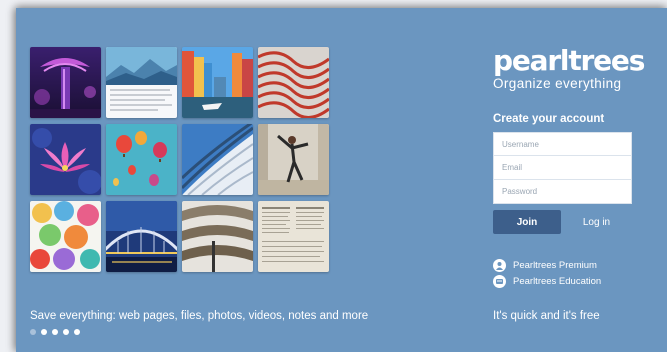 This screenshot has width=667, height=352. What do you see at coordinates (65, 82) in the screenshot?
I see `supertree-photo` at bounding box center [65, 82].